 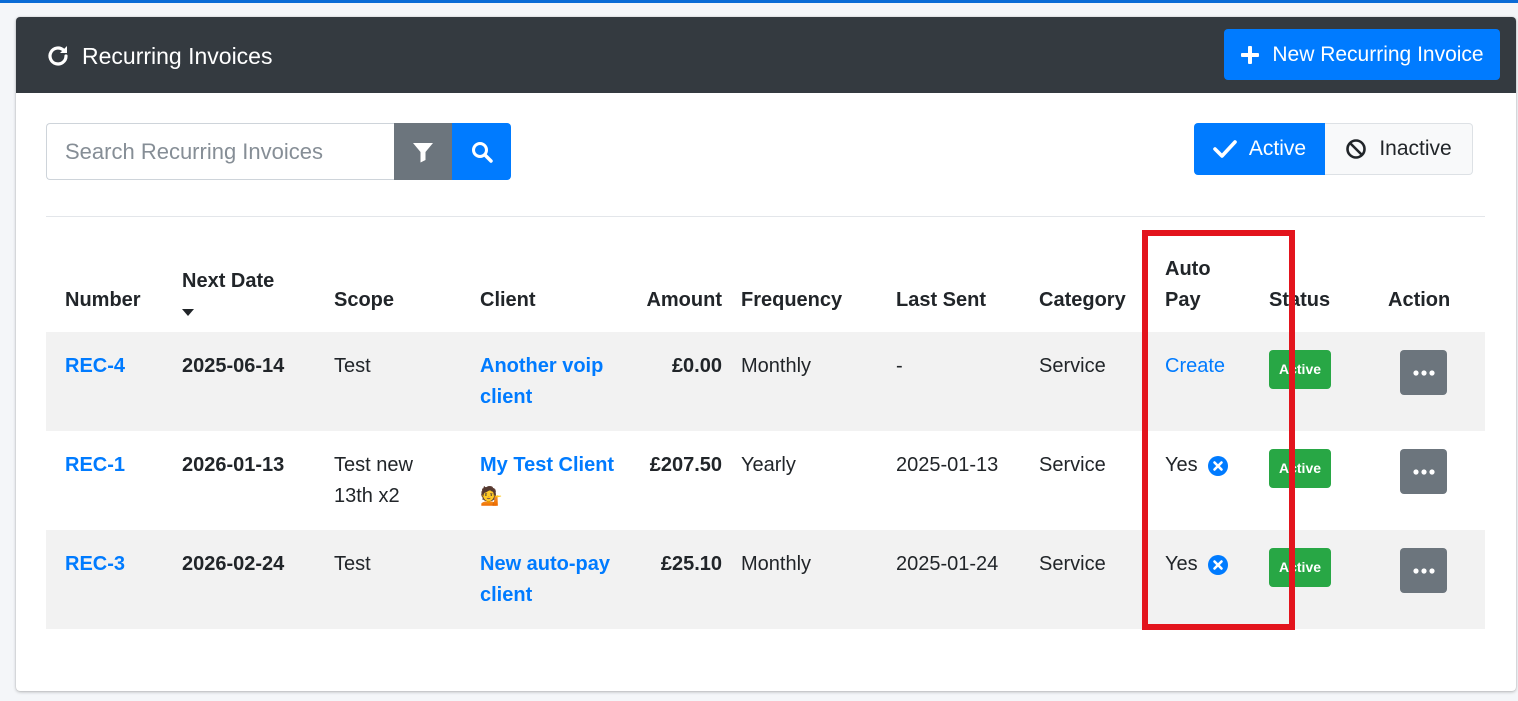 What do you see at coordinates (1419, 300) in the screenshot?
I see `column-header-action: Action` at bounding box center [1419, 300].